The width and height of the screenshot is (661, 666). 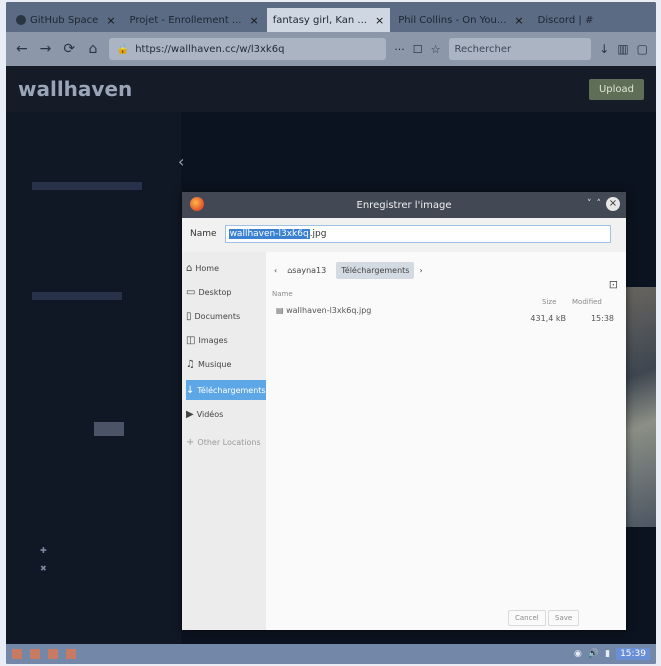 What do you see at coordinates (548, 318) in the screenshot?
I see `file-size: 431,4 kB` at bounding box center [548, 318].